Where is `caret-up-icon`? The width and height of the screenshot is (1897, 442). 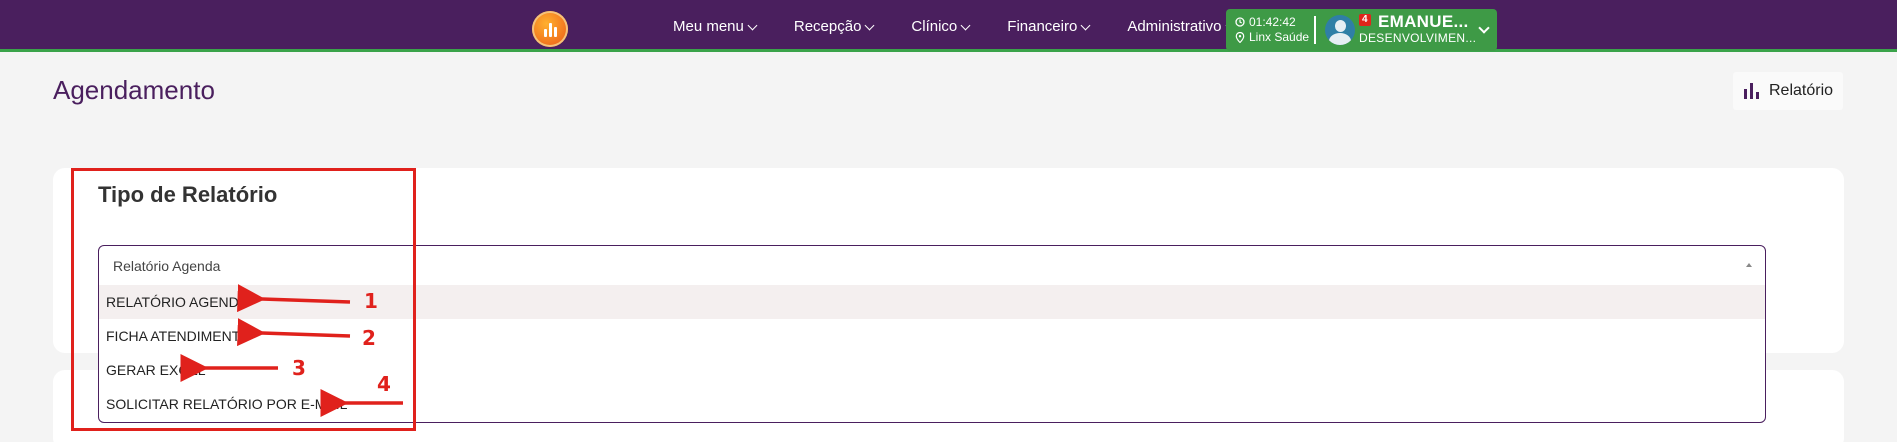
caret-up-icon is located at coordinates (1749, 265).